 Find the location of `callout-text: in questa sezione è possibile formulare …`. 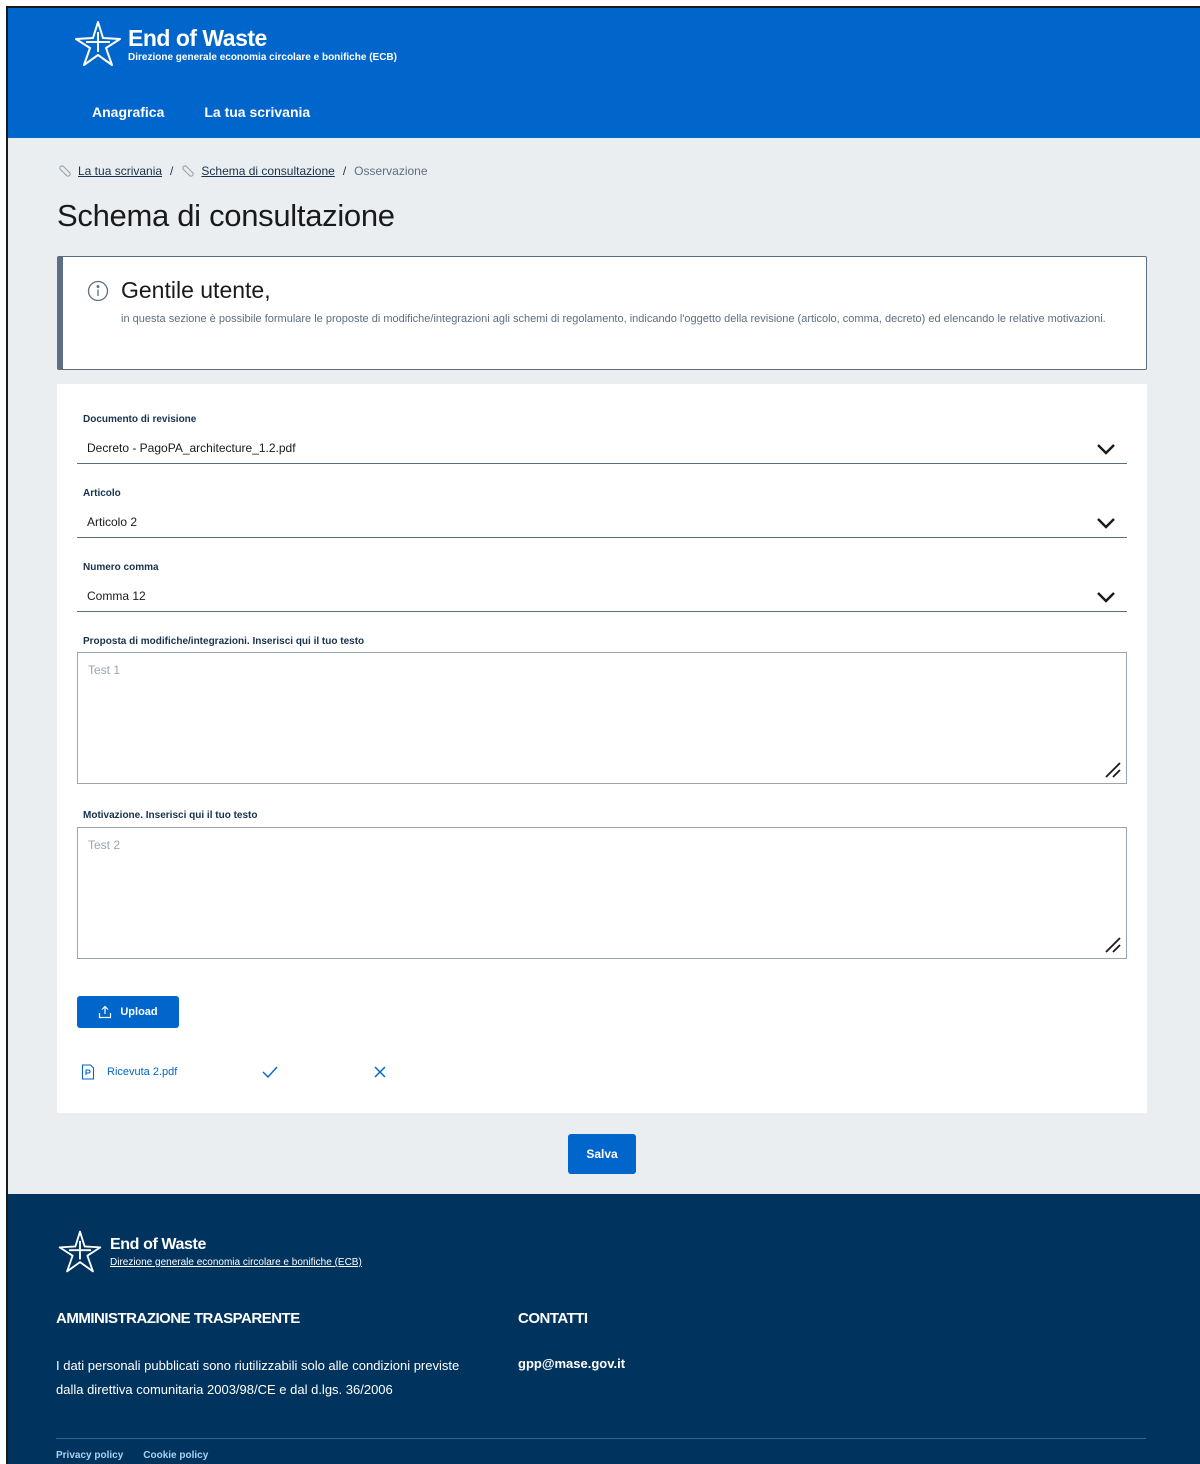

callout-text: in questa sezione è possibile formulare … is located at coordinates (613, 319).